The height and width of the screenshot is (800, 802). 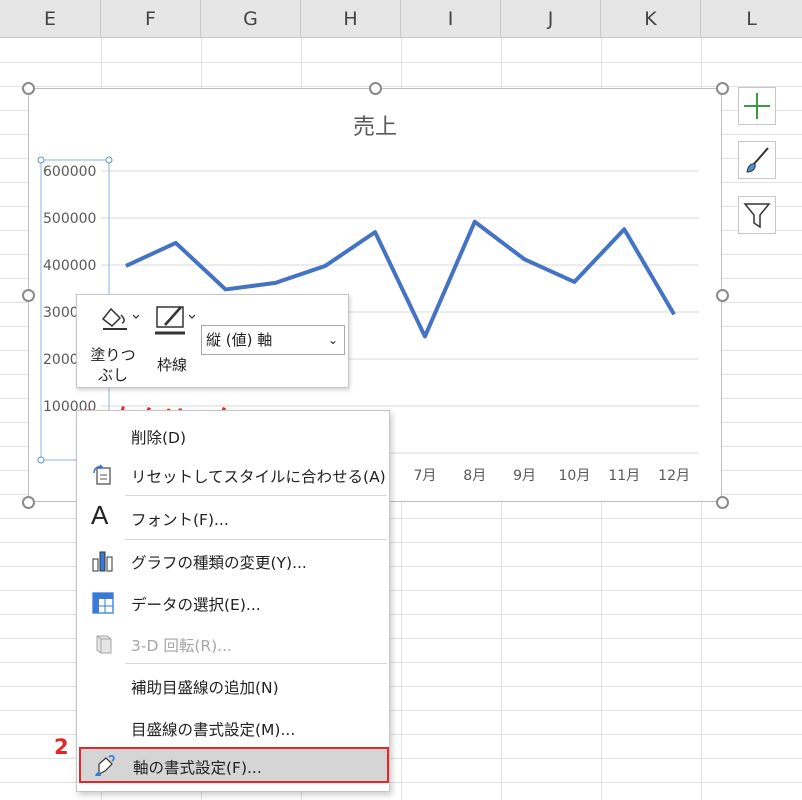 I want to click on 3d-rotation-icon, so click(x=104, y=644).